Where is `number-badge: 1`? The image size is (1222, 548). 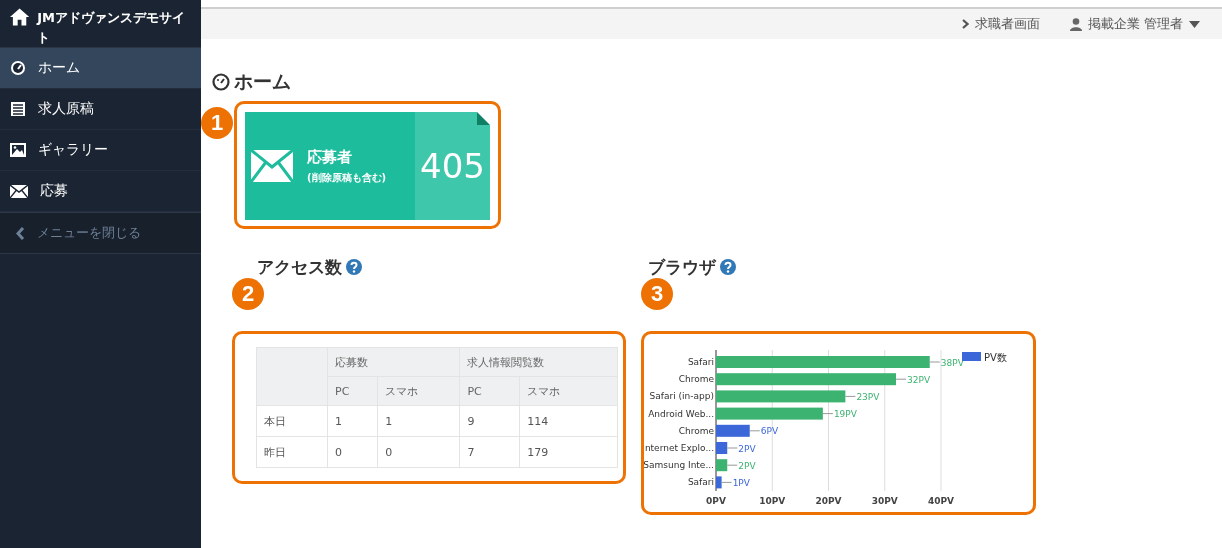 number-badge: 1 is located at coordinates (217, 123).